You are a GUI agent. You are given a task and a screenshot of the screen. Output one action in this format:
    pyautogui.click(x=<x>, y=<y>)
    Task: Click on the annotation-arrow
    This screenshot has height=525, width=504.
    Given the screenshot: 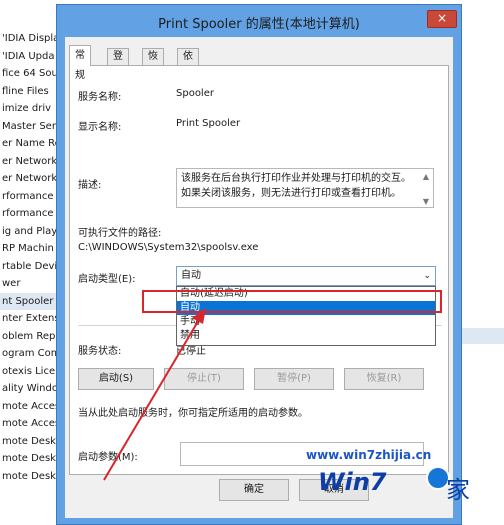 What is the action you would take?
    pyautogui.click(x=154, y=394)
    